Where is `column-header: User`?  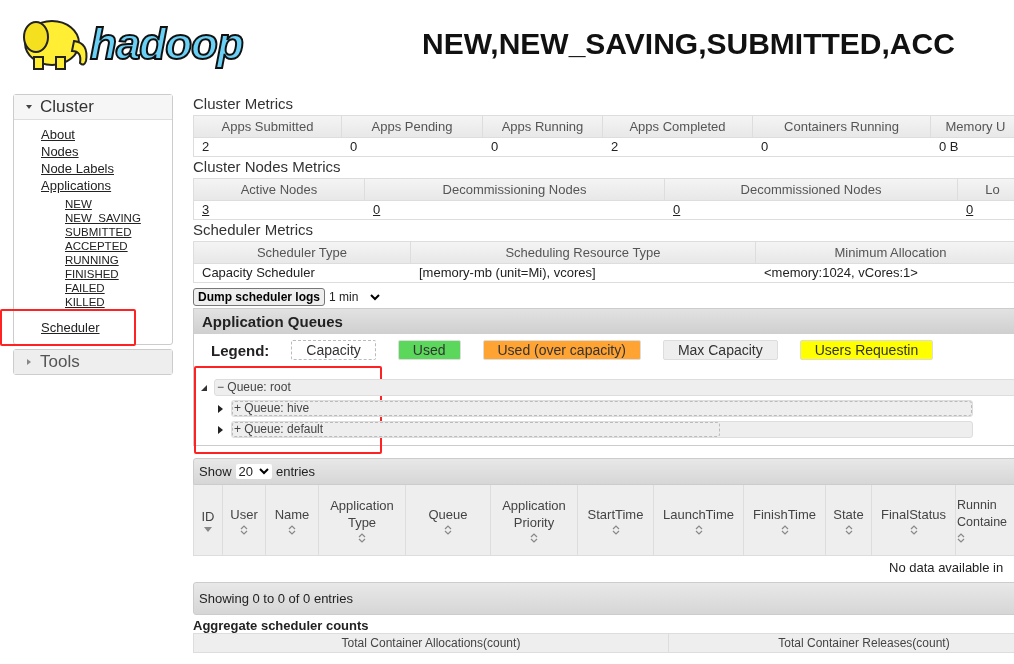
column-header: User is located at coordinates (244, 520).